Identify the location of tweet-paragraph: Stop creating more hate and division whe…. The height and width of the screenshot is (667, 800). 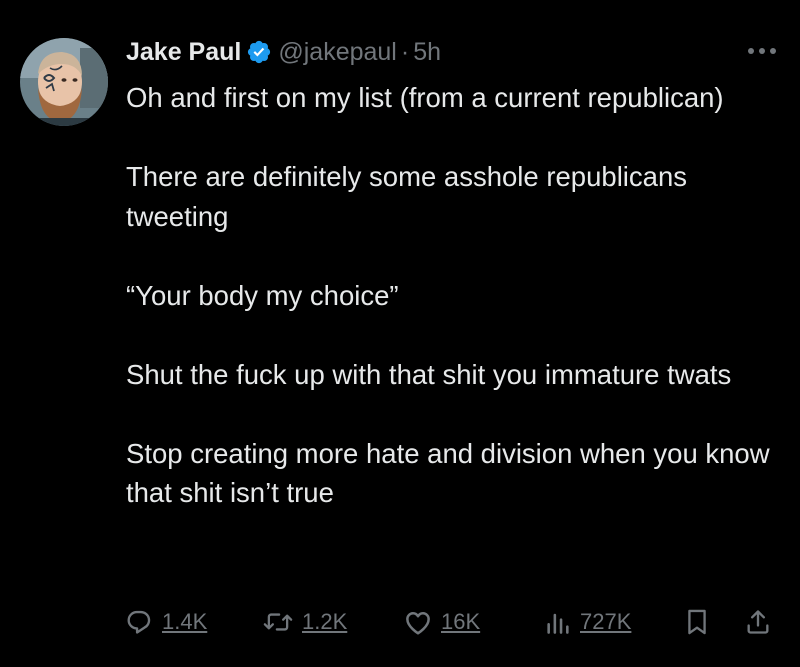
(448, 473).